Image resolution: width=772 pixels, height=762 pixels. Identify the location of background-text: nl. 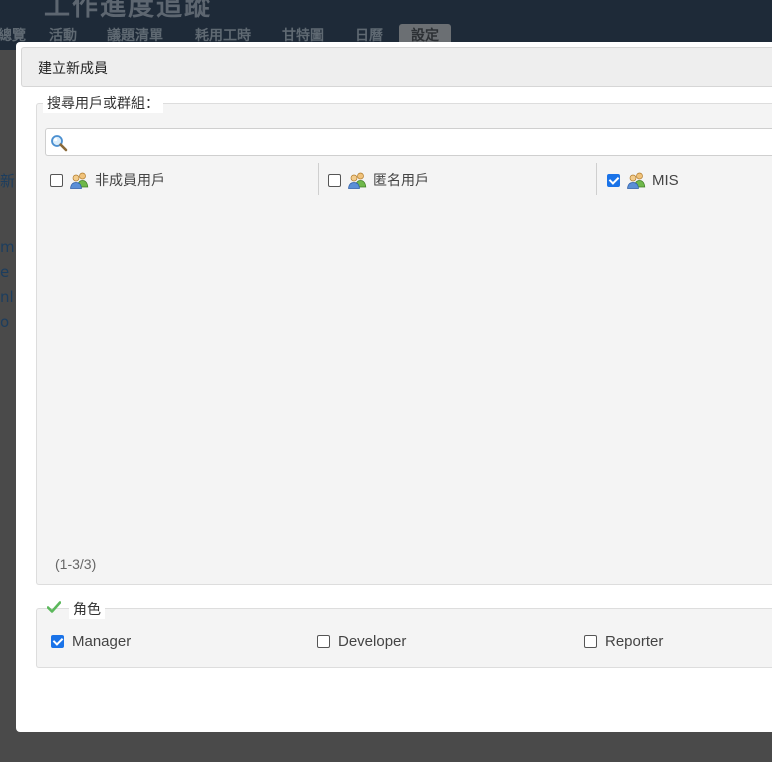
(7, 297).